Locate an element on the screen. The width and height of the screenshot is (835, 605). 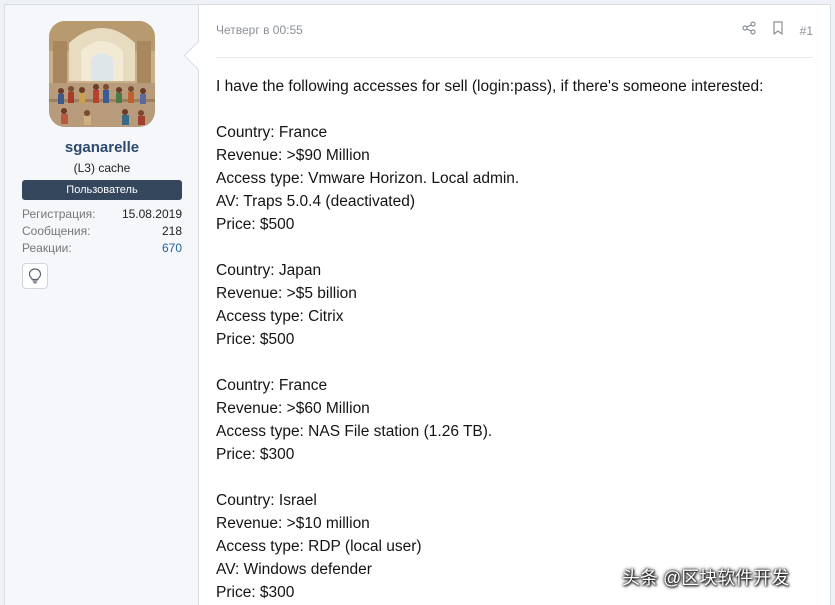
post-actions: #1 is located at coordinates (777, 30).